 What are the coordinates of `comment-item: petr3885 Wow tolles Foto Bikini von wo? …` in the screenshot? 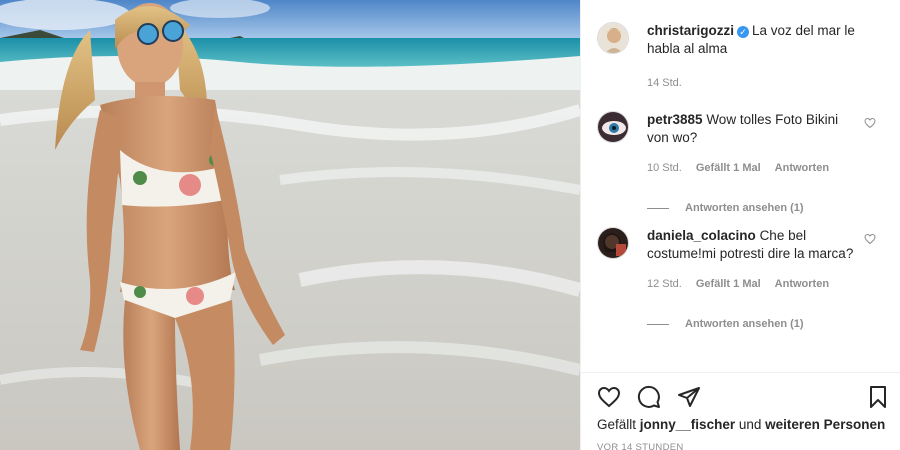 It's located at (738, 164).